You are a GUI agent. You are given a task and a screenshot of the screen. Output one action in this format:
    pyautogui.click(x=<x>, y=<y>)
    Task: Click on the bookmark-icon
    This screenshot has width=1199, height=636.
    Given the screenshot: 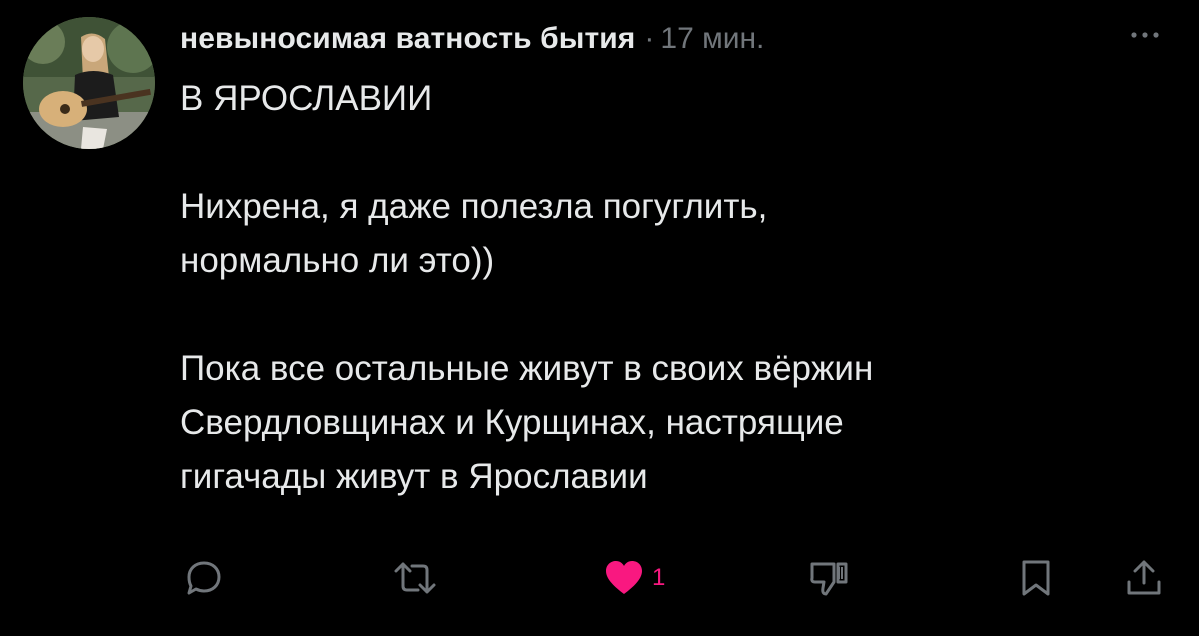 What is the action you would take?
    pyautogui.click(x=1036, y=578)
    